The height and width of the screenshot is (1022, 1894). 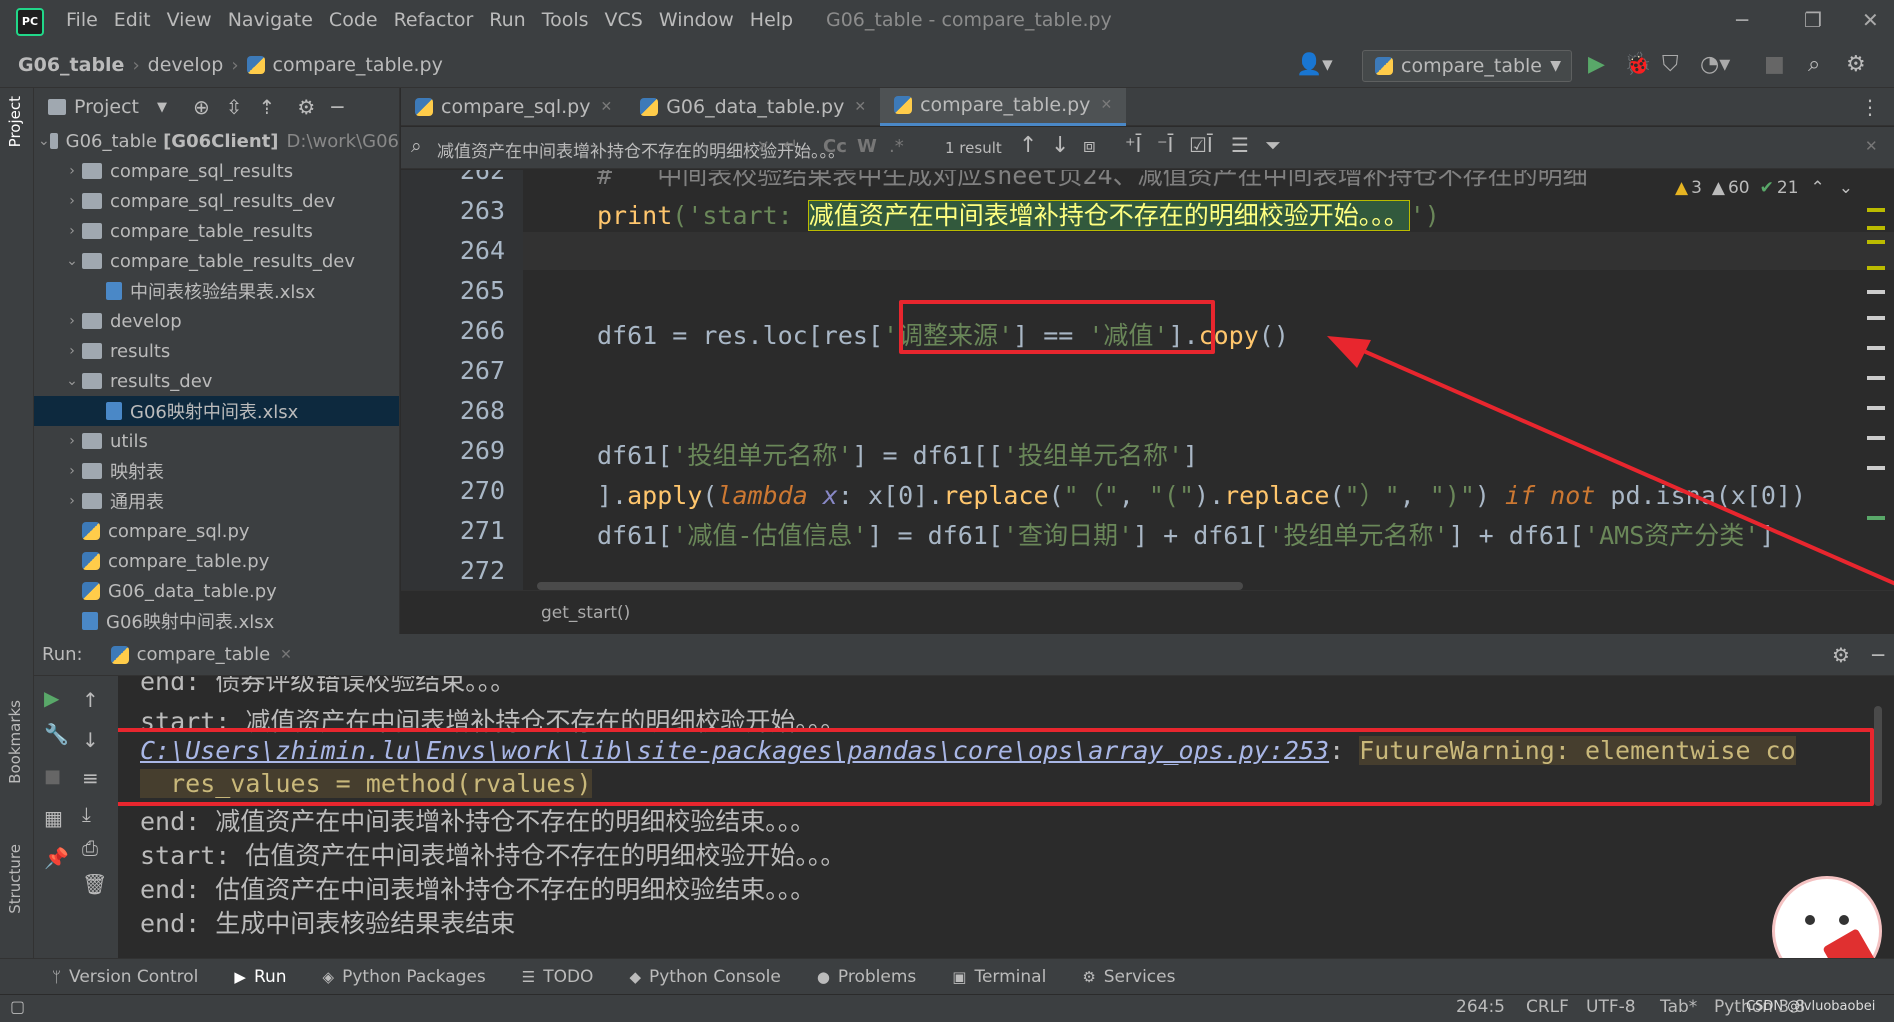 I want to click on rerun-icon: ▶, so click(x=51, y=698).